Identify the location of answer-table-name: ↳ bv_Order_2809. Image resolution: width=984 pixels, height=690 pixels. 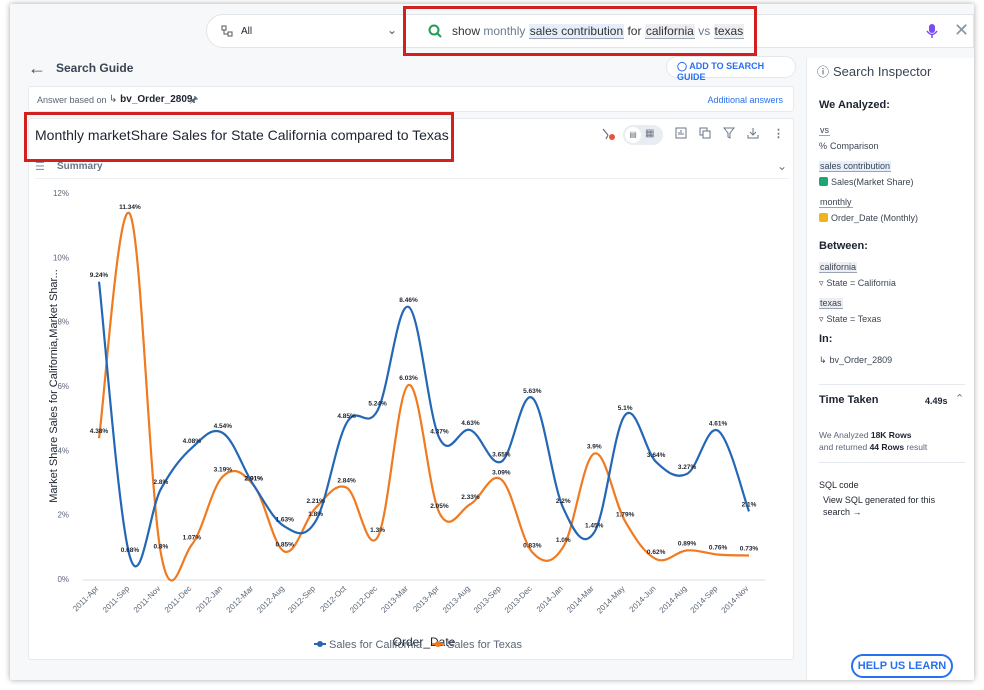
(150, 99).